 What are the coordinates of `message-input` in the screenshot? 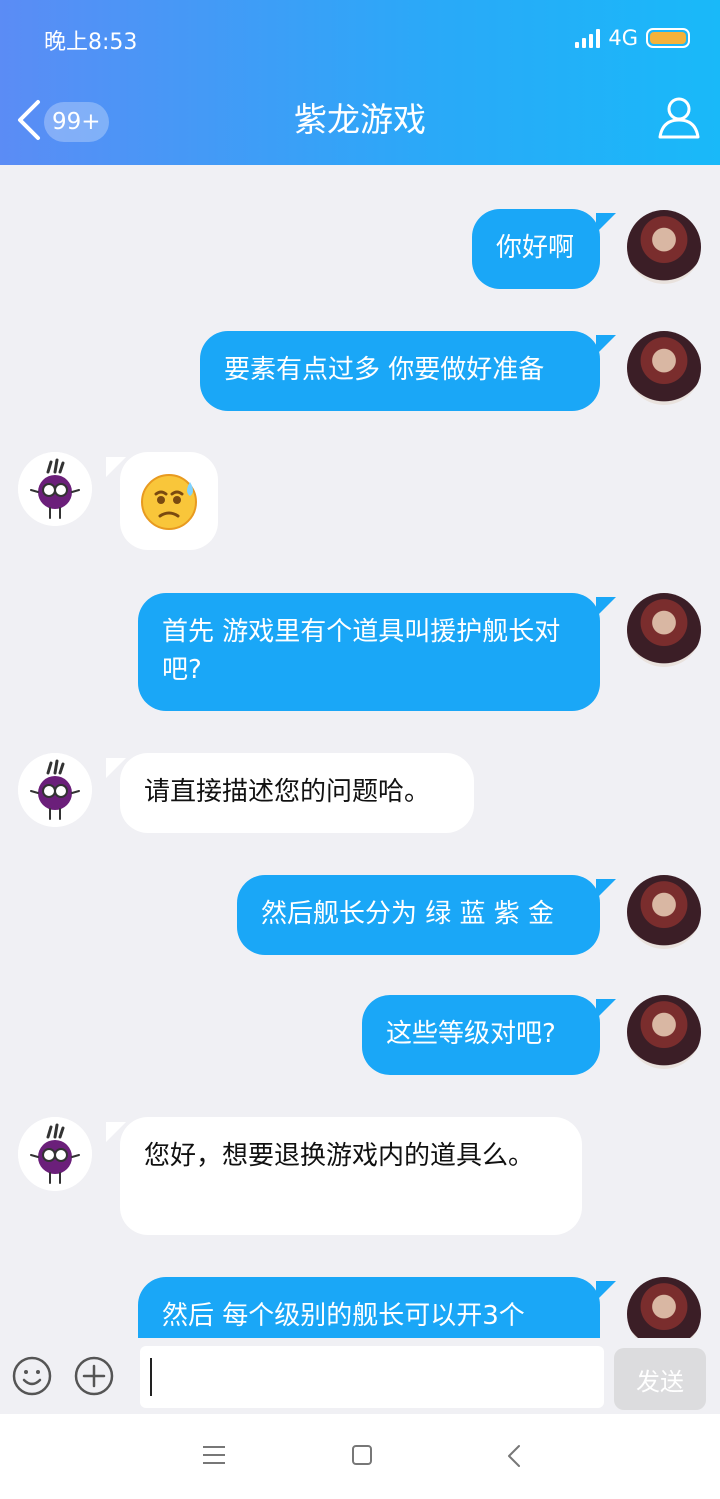 It's located at (372, 1377).